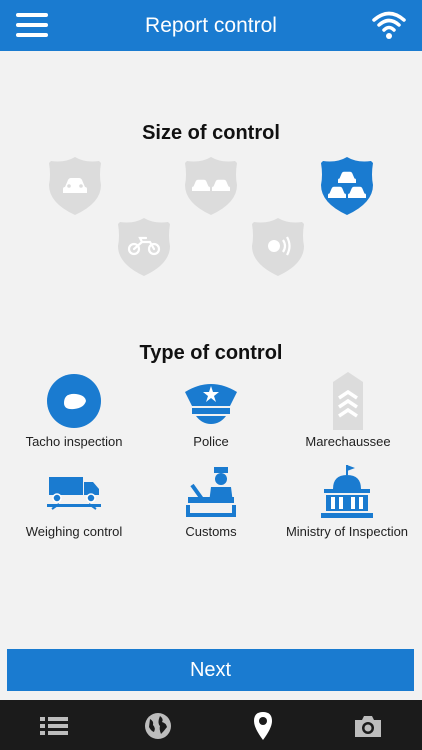  I want to click on rank-insignia-icon, so click(348, 401).